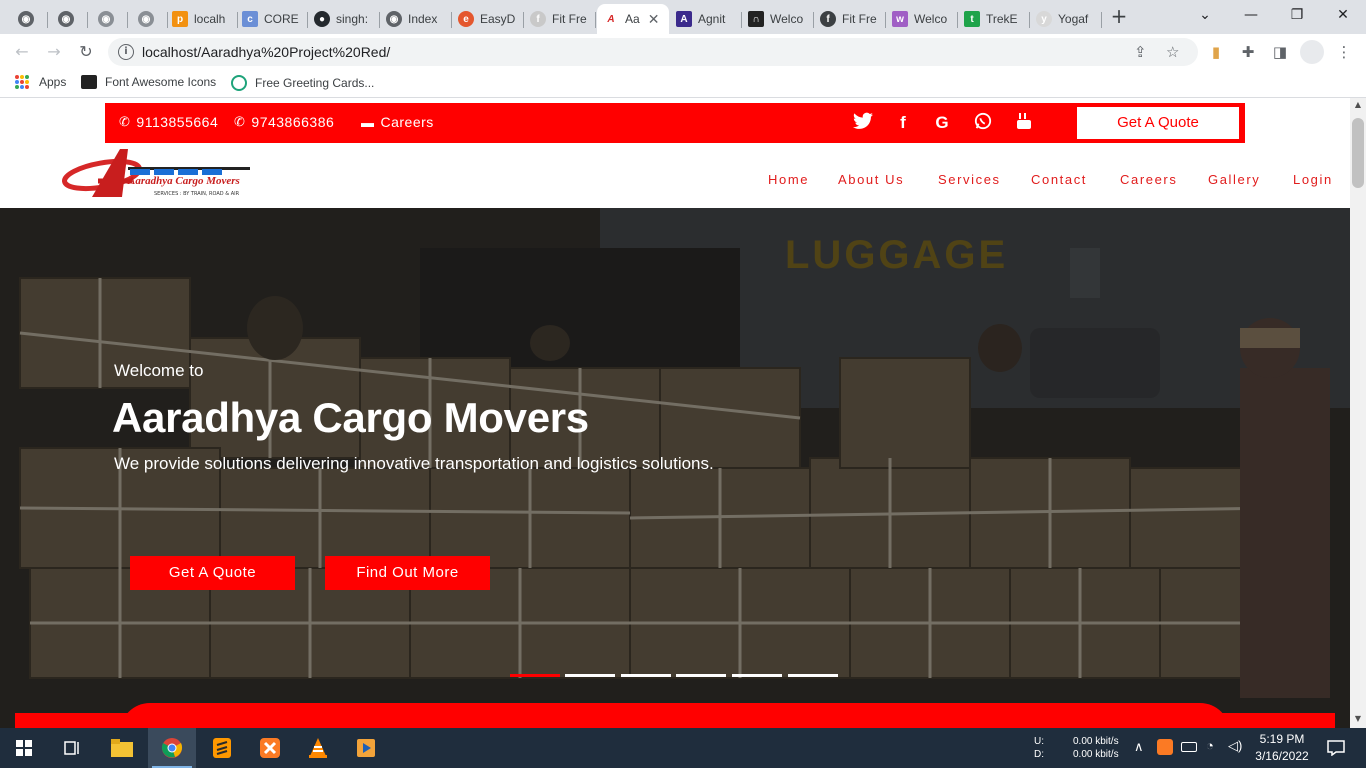 The width and height of the screenshot is (1366, 768). I want to click on tab-search-icon: ⌄, so click(1205, 15).